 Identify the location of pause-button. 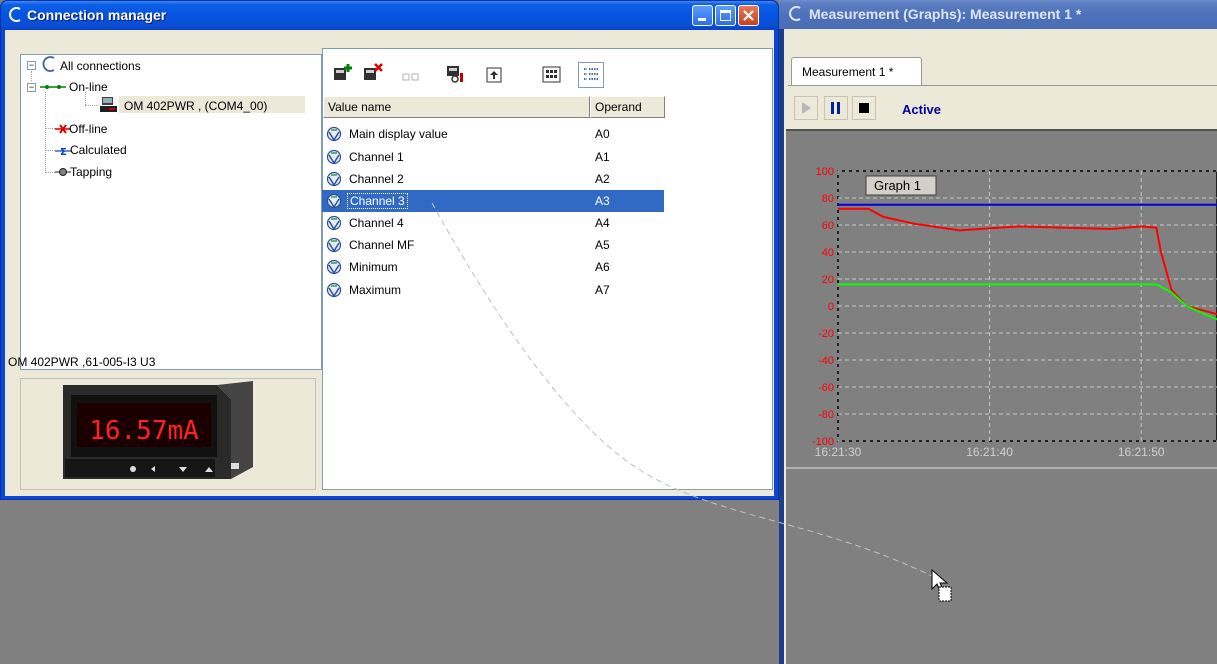
(836, 108).